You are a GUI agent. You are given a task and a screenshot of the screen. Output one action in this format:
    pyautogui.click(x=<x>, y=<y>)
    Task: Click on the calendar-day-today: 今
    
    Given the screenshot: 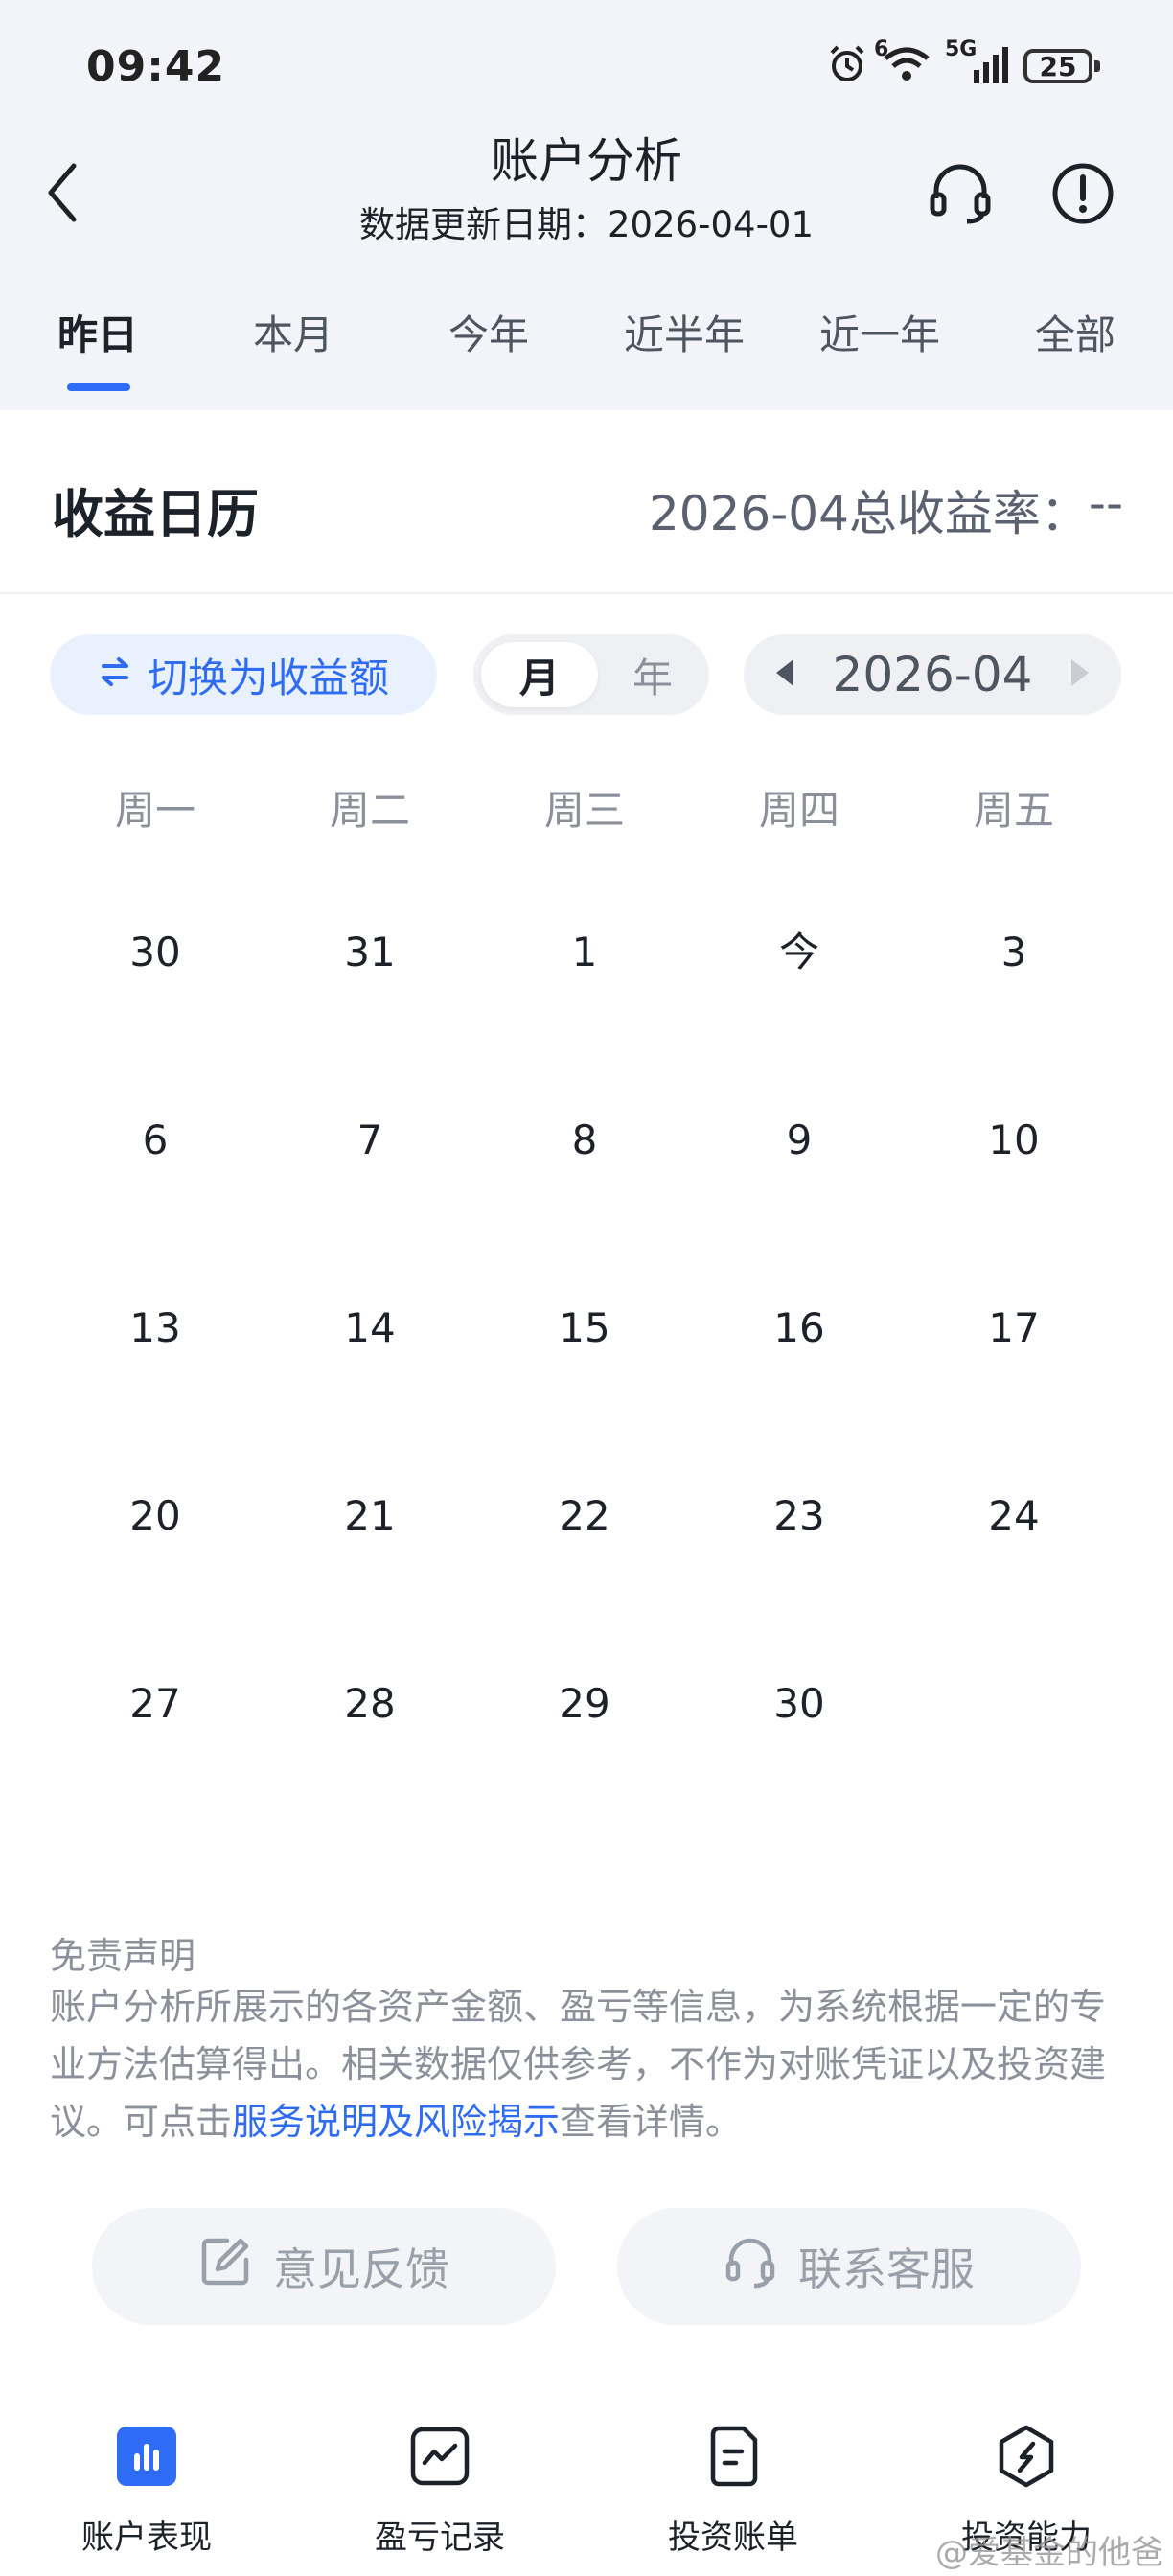 What is the action you would take?
    pyautogui.click(x=799, y=952)
    